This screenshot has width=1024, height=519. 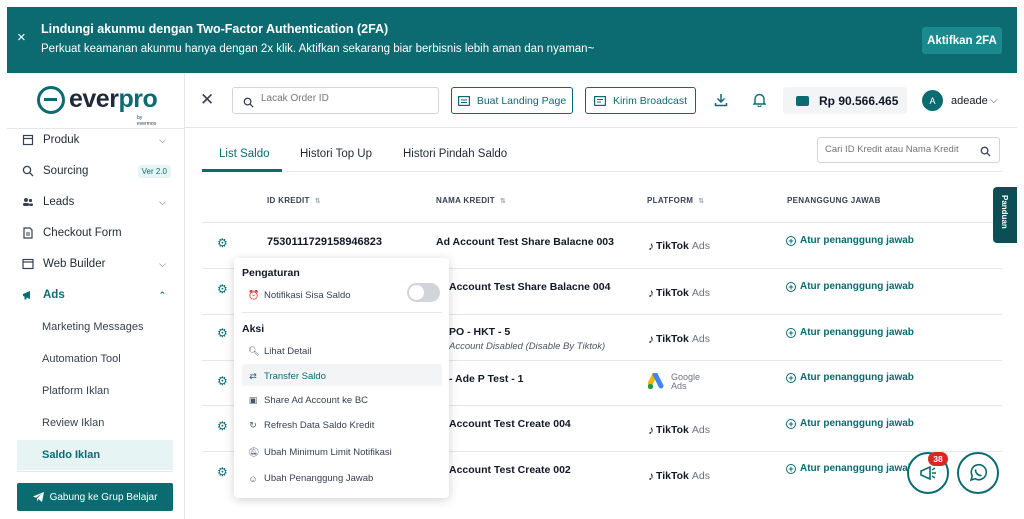 I want to click on close-icon: ✕, so click(x=207, y=100).